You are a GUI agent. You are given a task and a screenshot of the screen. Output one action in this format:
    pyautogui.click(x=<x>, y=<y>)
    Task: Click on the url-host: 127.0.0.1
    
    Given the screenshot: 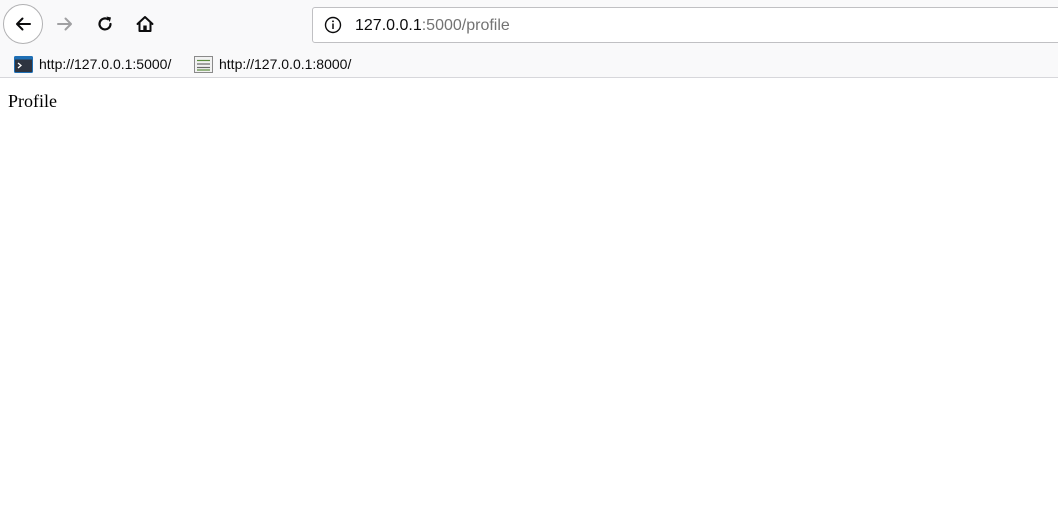 What is the action you would take?
    pyautogui.click(x=388, y=25)
    